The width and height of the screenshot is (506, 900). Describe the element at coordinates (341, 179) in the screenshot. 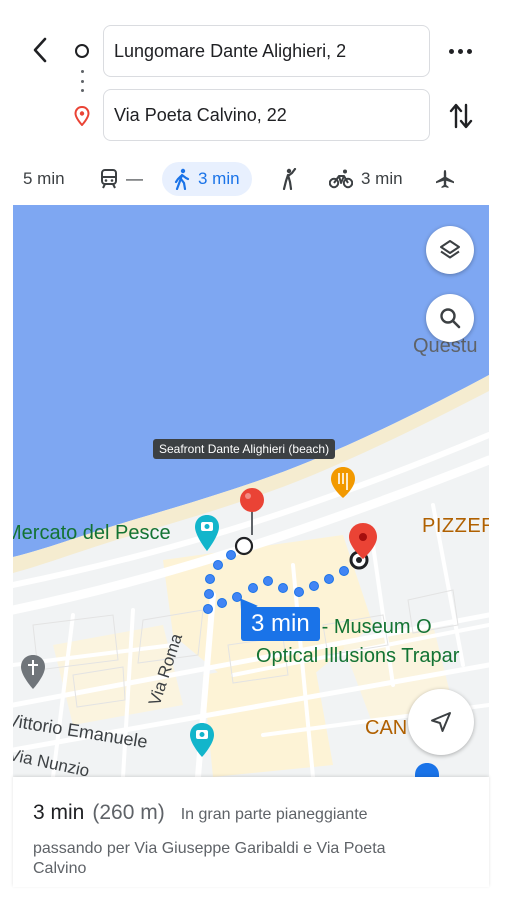

I see `bike-icon` at that location.